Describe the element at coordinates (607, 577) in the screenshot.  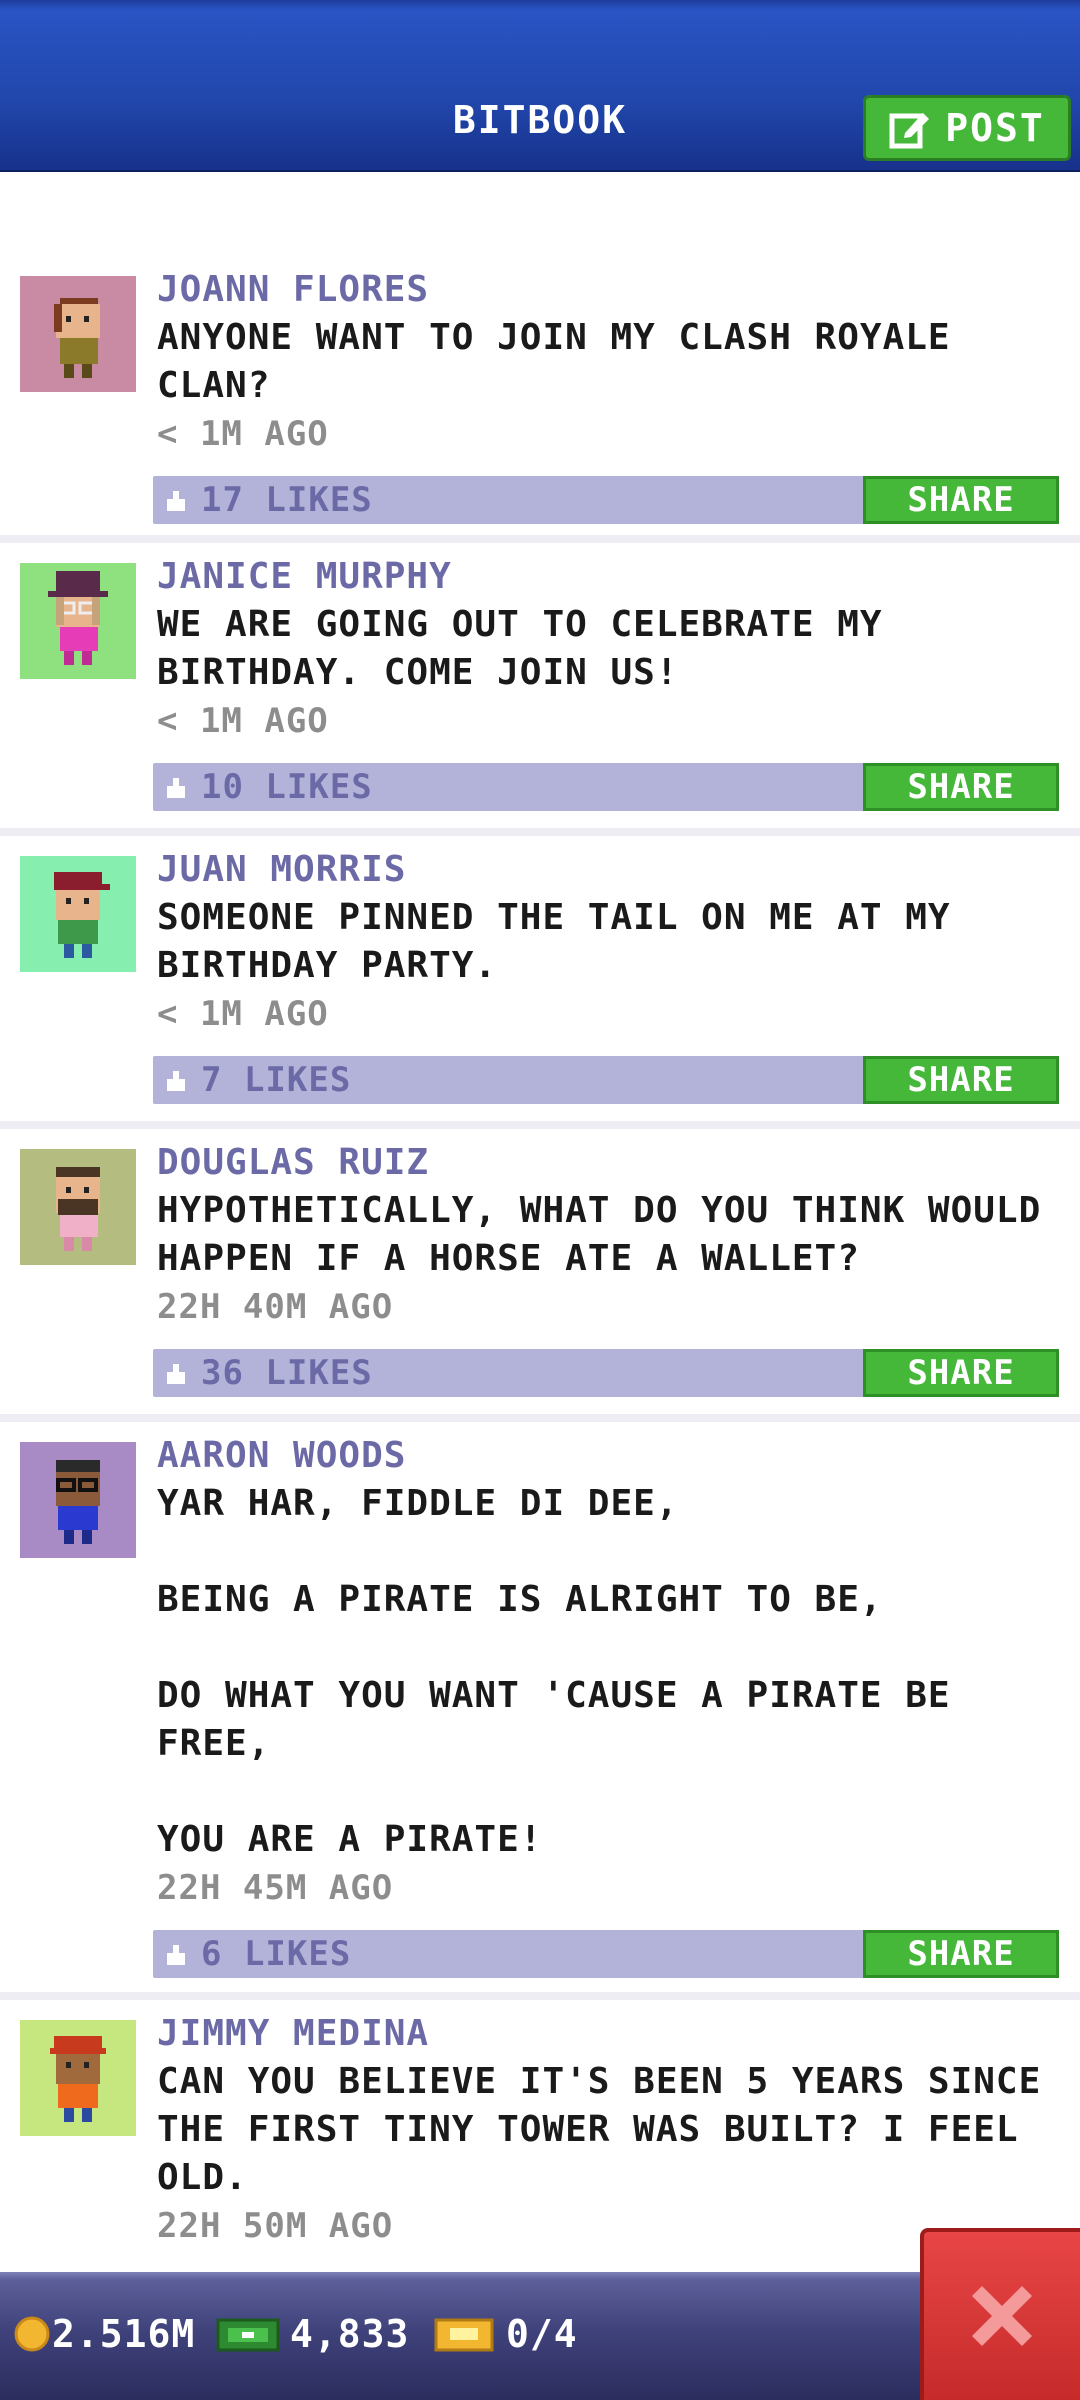
I see `post-author: JANICE MURPHY` at that location.